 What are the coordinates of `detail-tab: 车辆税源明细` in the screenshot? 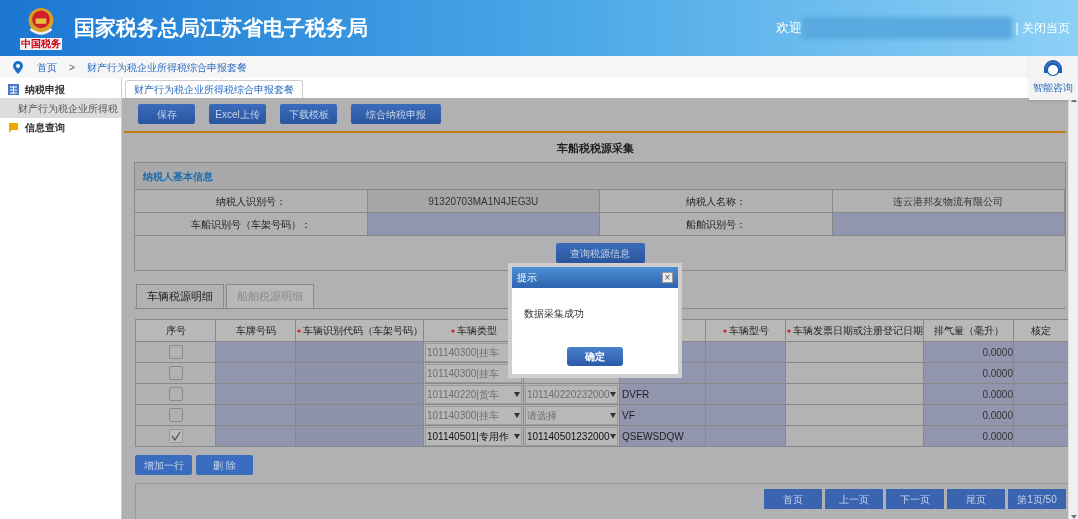 It's located at (180, 296).